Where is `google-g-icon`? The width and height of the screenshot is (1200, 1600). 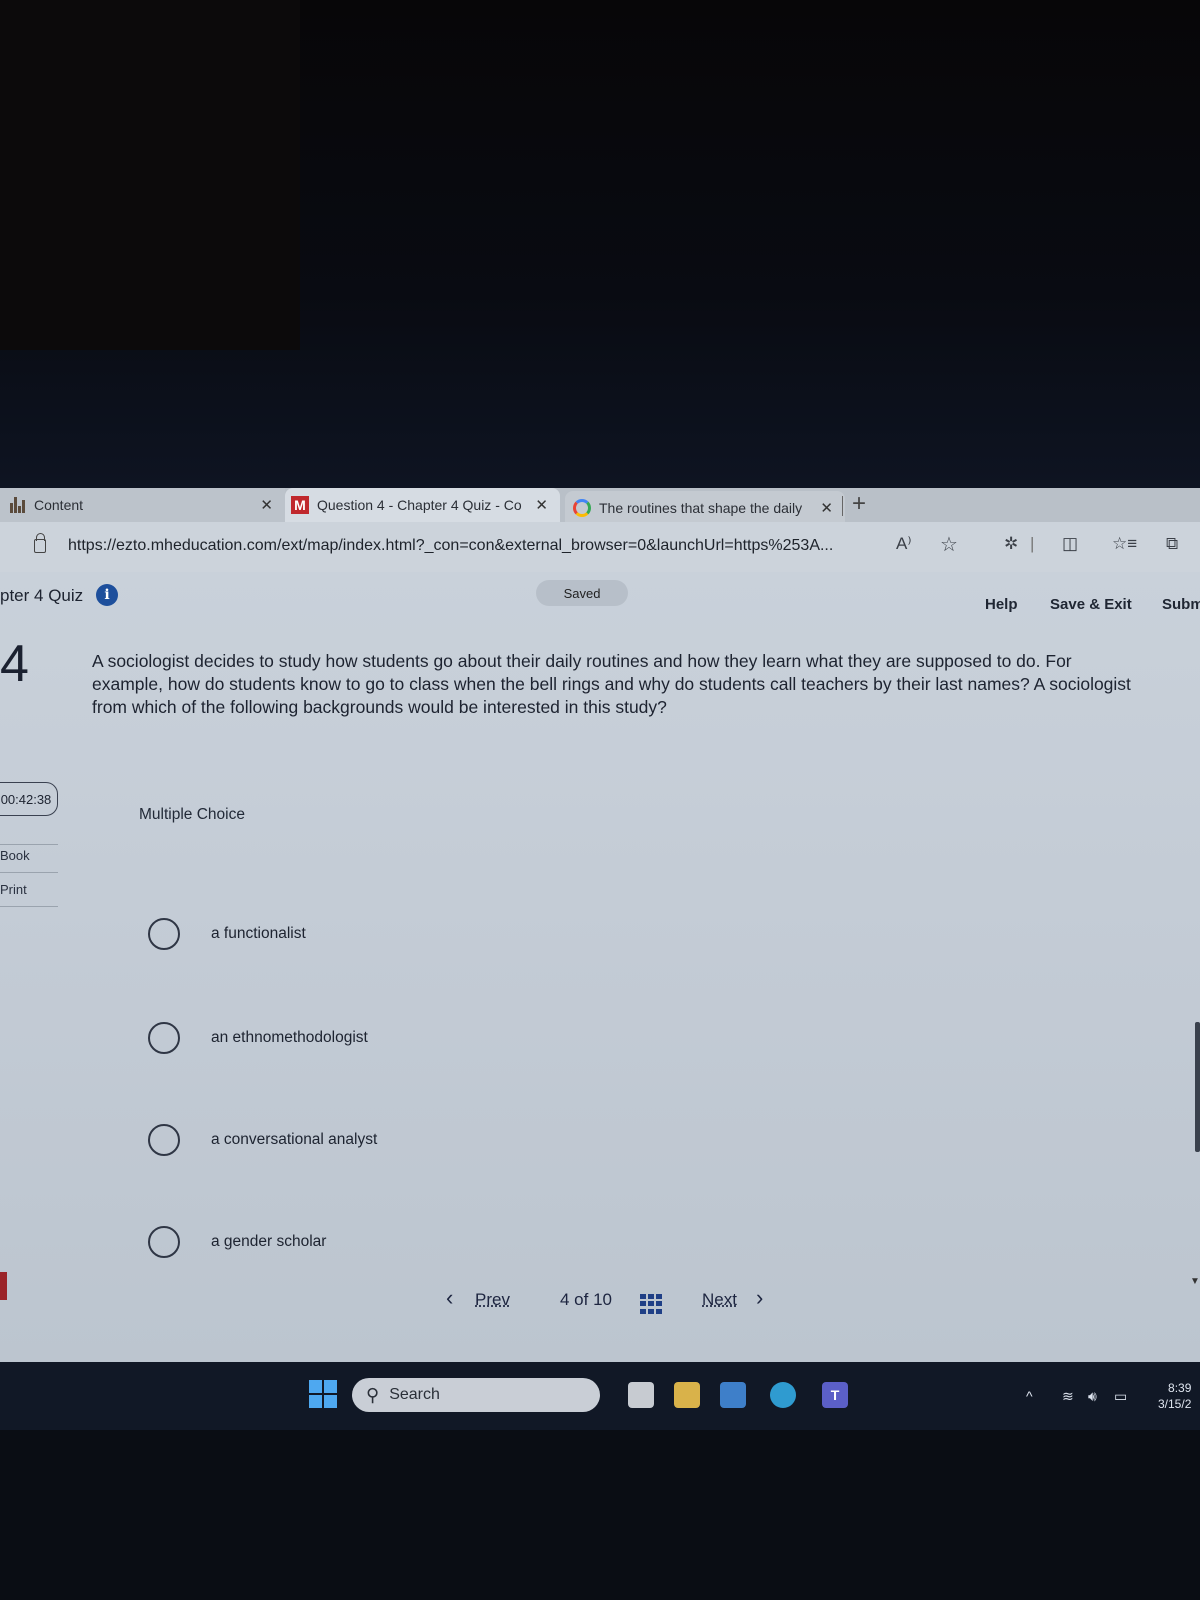
google-g-icon is located at coordinates (582, 508).